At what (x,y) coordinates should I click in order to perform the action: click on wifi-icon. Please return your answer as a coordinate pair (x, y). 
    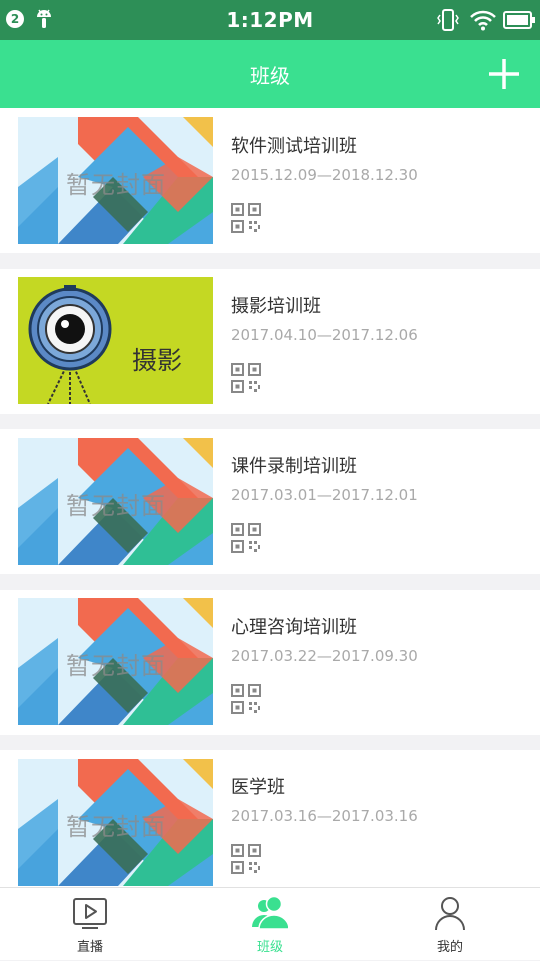
    Looking at the image, I should click on (483, 20).